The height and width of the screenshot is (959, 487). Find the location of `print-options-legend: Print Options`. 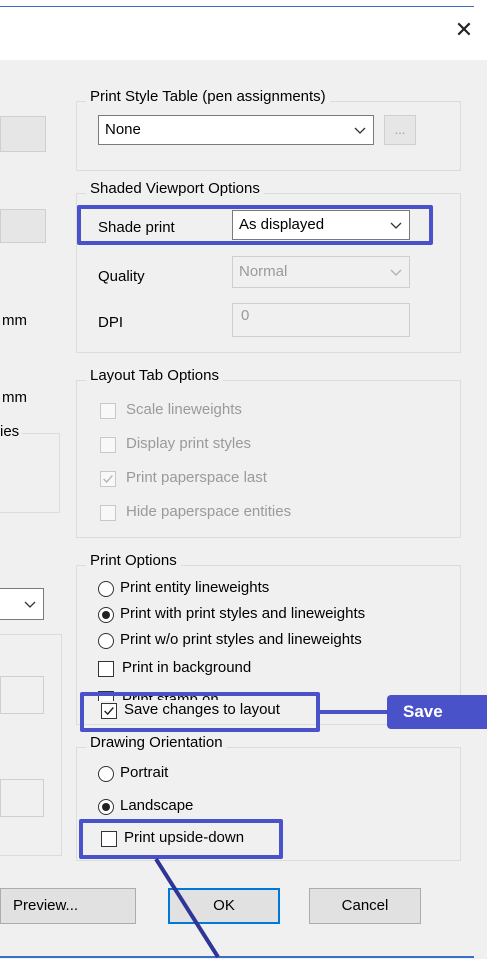

print-options-legend: Print Options is located at coordinates (133, 560).